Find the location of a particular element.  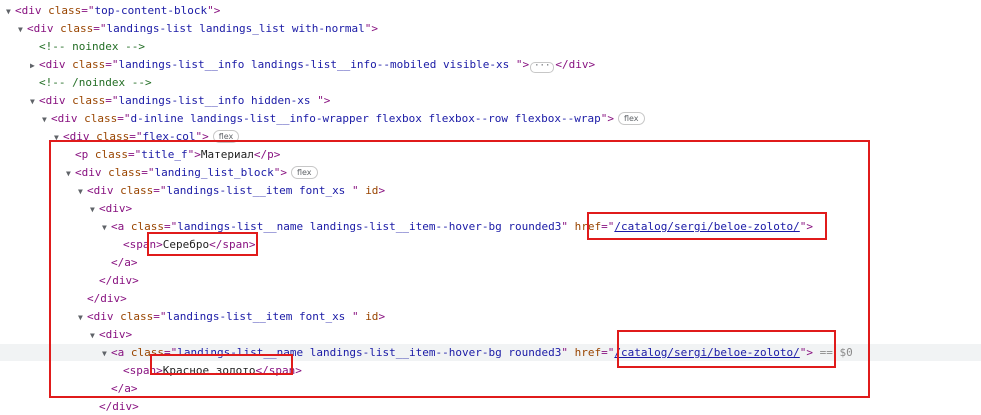

markup-token: landings-list landings_list with-normal is located at coordinates (235, 28).